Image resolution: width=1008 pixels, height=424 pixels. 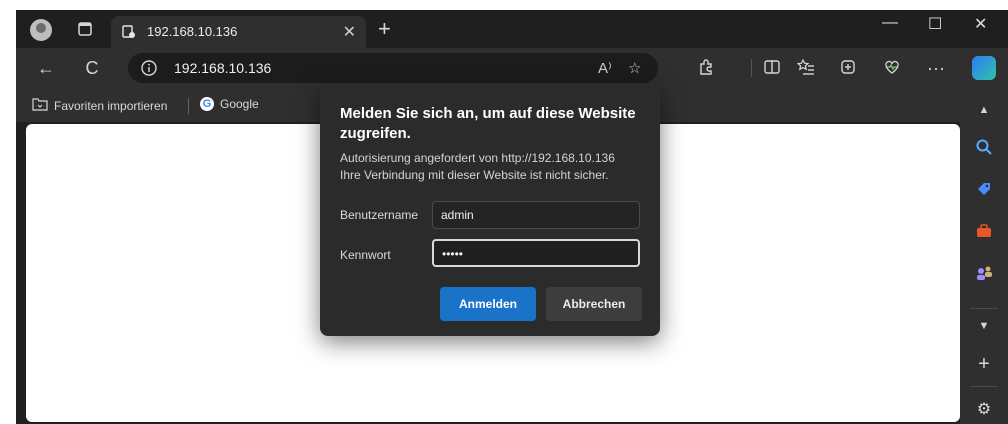 I want to click on tab-bar: 192.168.10.136 ✕ + — ☐ ✕, so click(x=512, y=29).